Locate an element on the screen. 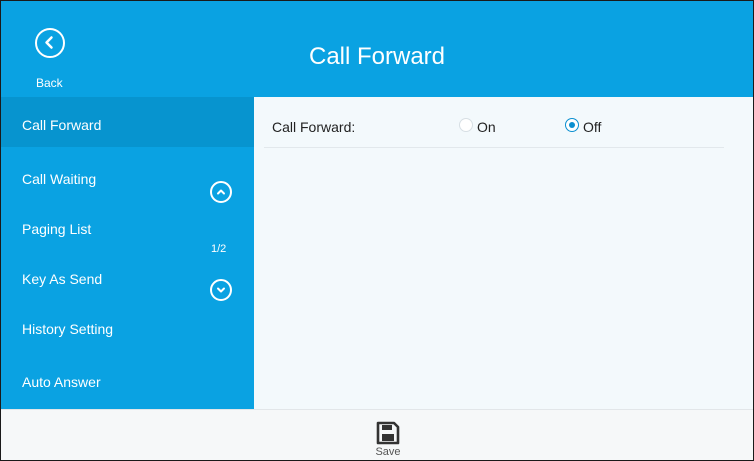 Image resolution: width=754 pixels, height=461 pixels. floppy-disk-icon is located at coordinates (388, 433).